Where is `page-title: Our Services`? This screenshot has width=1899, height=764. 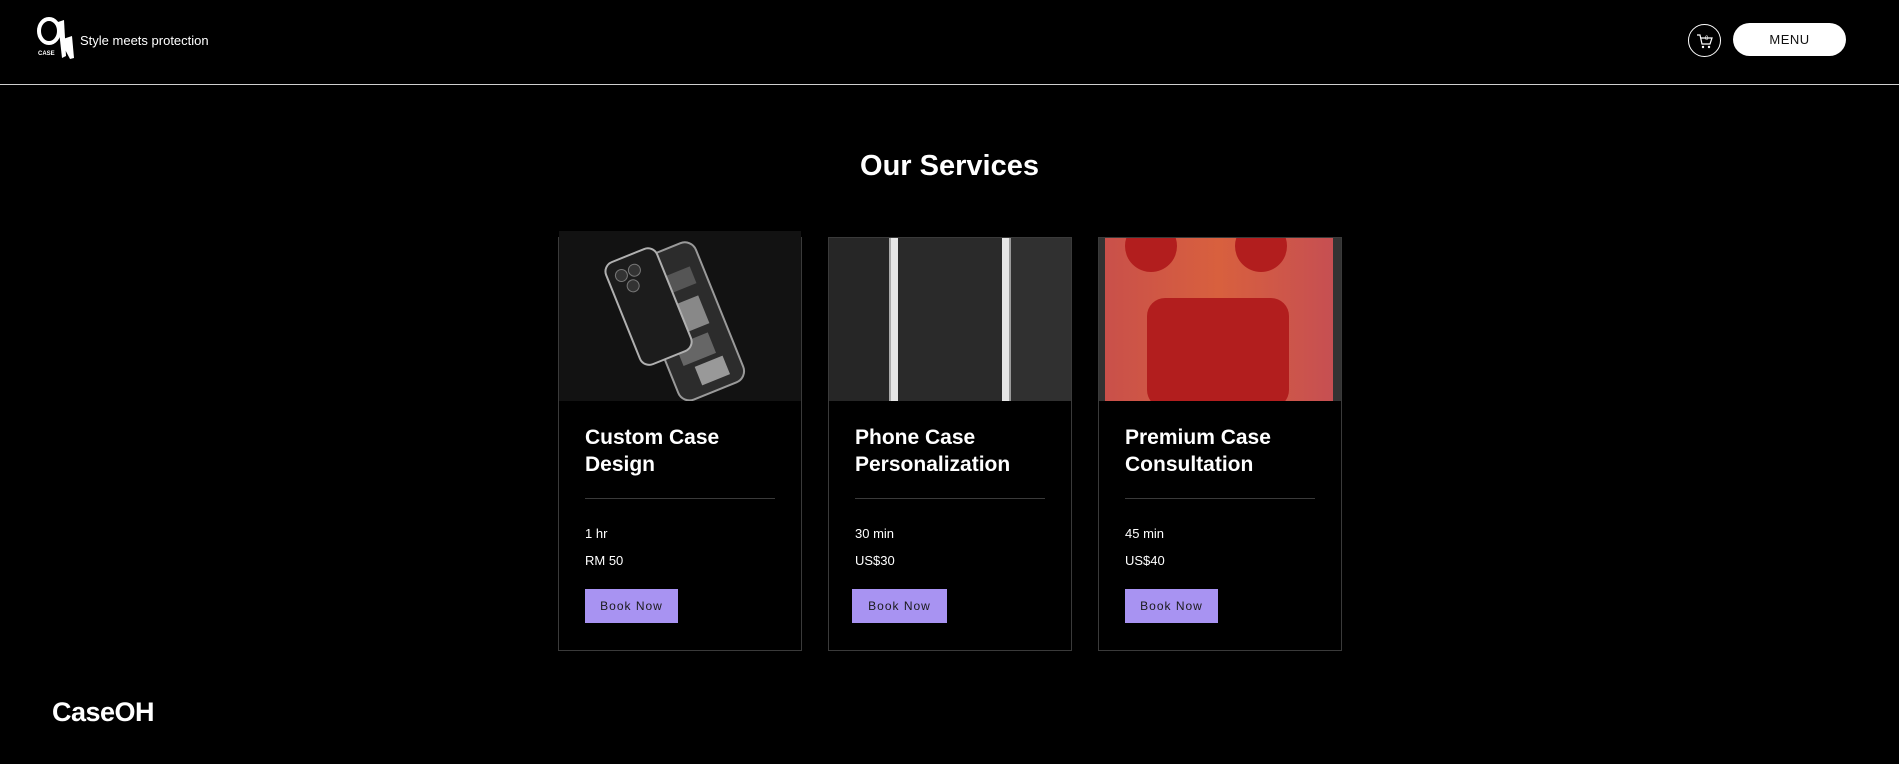 page-title: Our Services is located at coordinates (949, 166).